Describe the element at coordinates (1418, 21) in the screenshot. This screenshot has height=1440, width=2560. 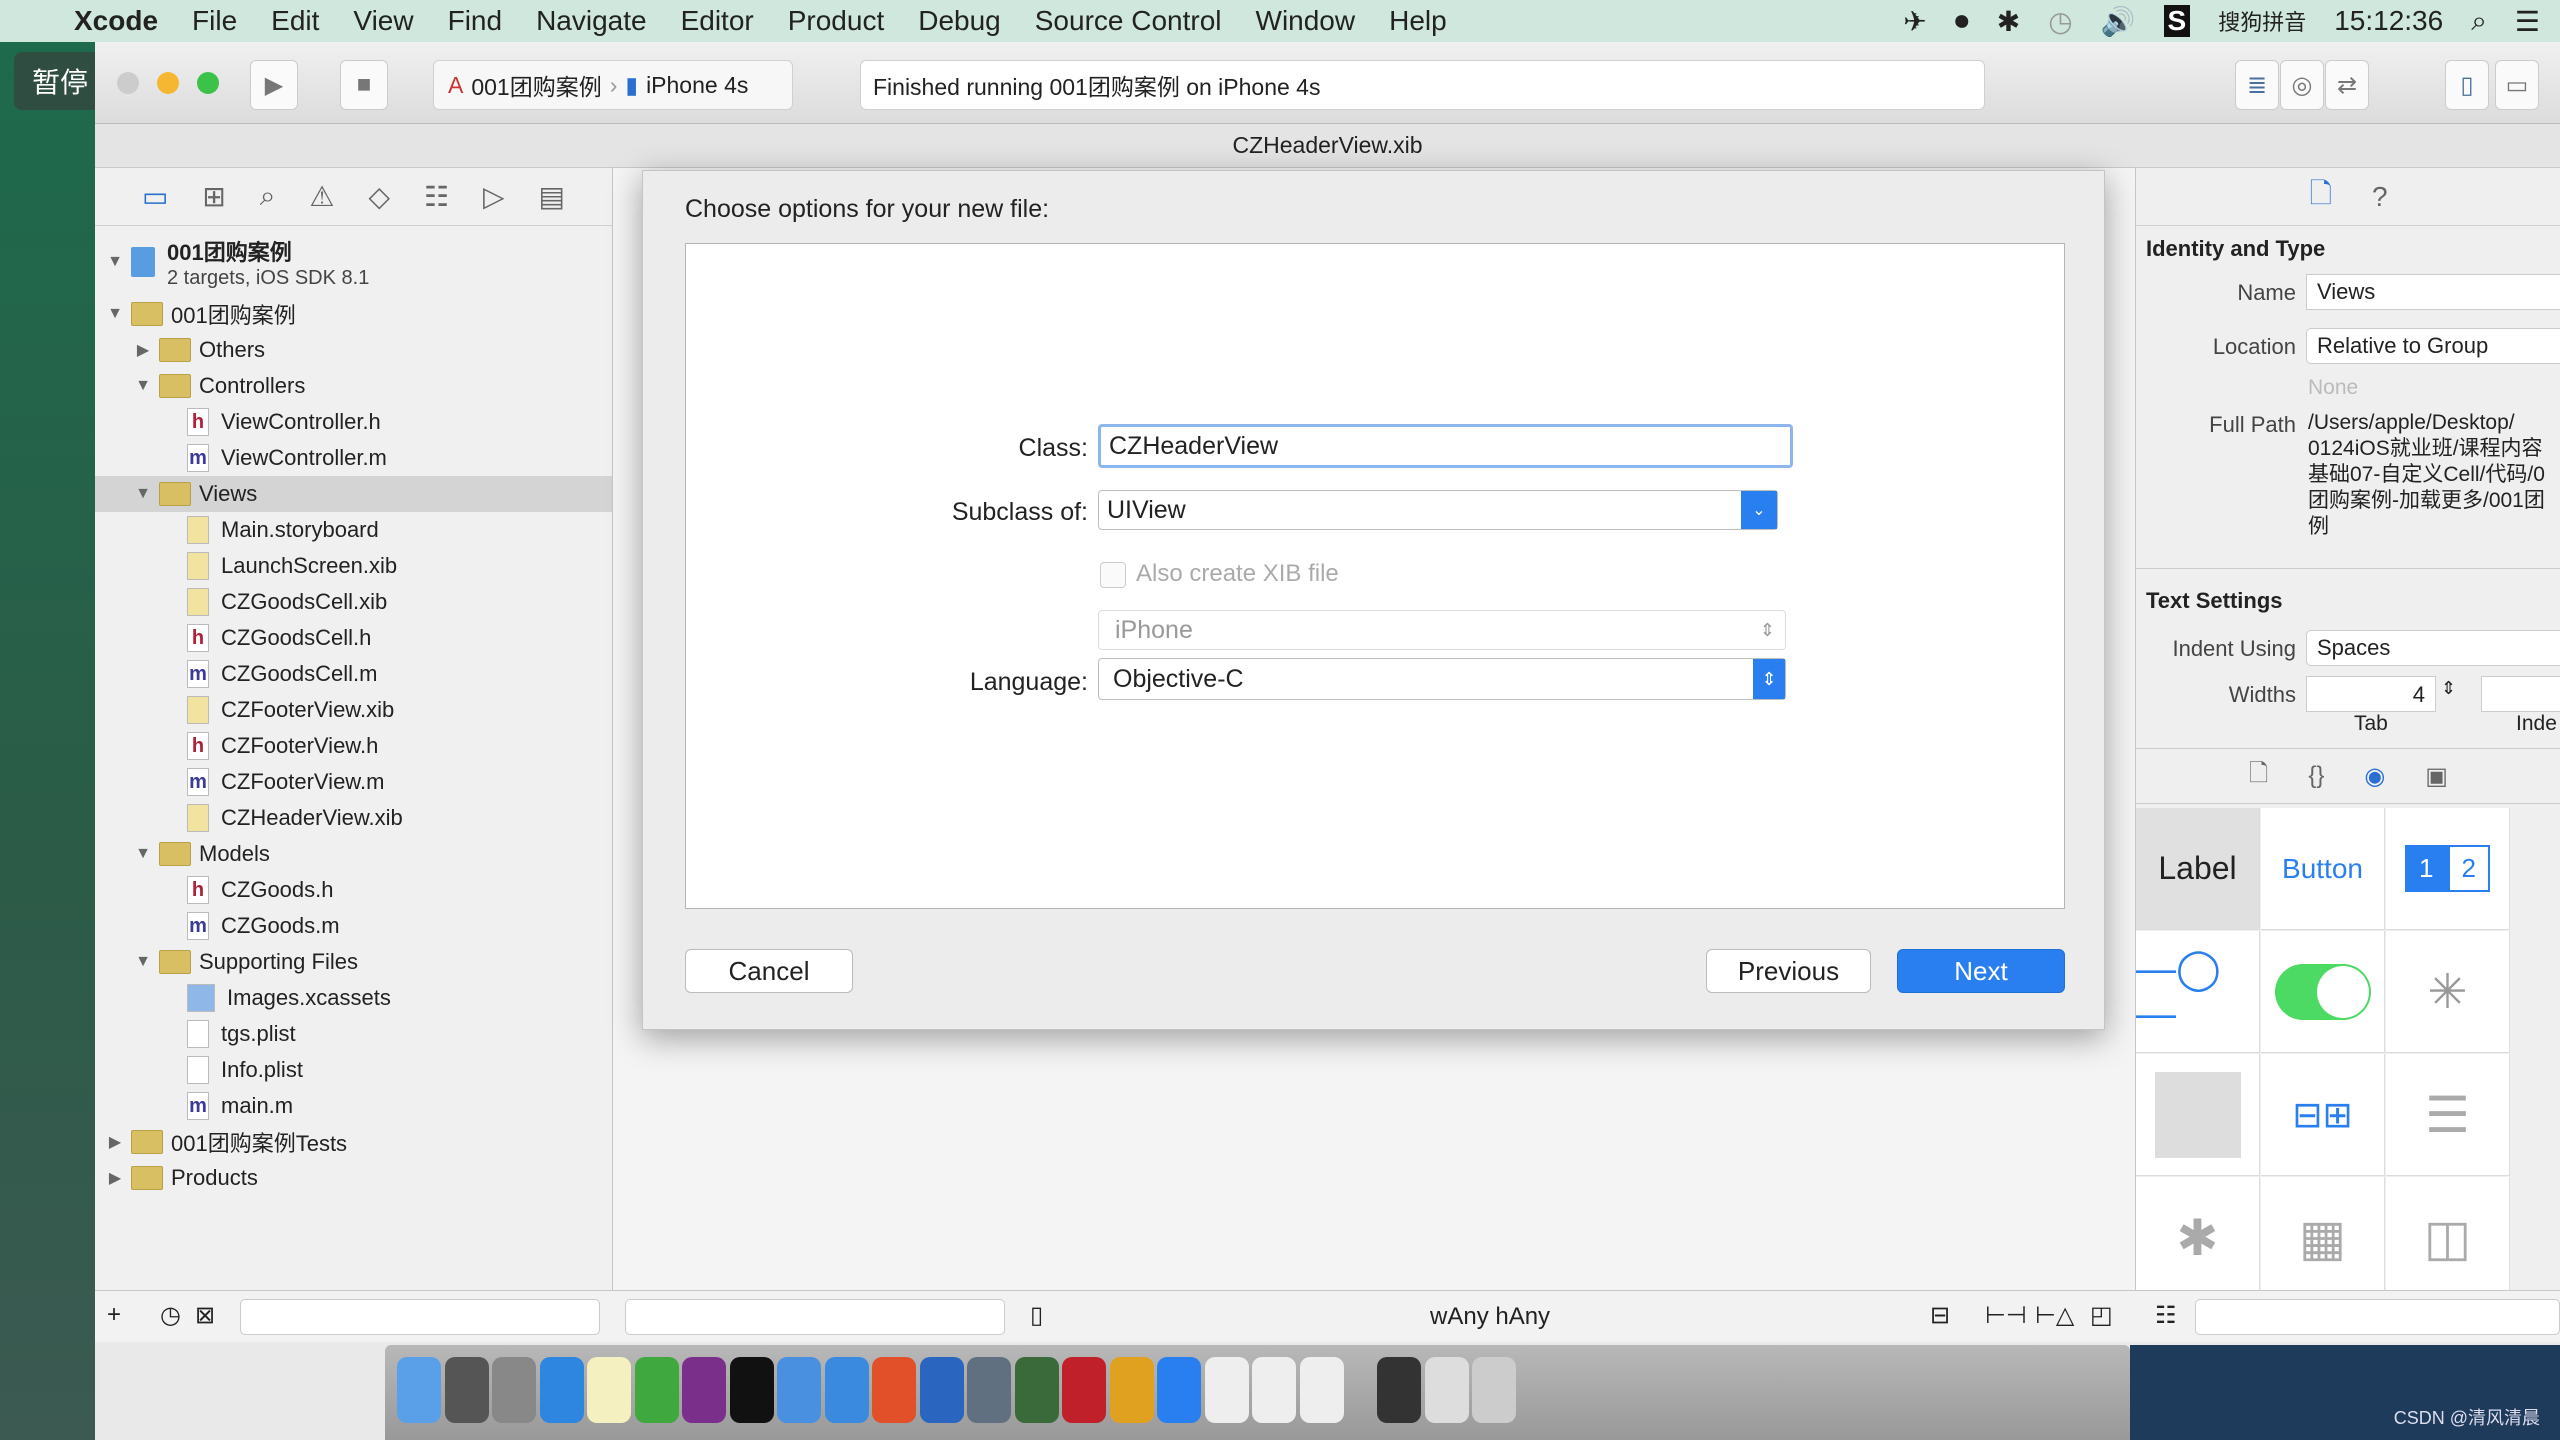
I see `menu-help: Help` at that location.